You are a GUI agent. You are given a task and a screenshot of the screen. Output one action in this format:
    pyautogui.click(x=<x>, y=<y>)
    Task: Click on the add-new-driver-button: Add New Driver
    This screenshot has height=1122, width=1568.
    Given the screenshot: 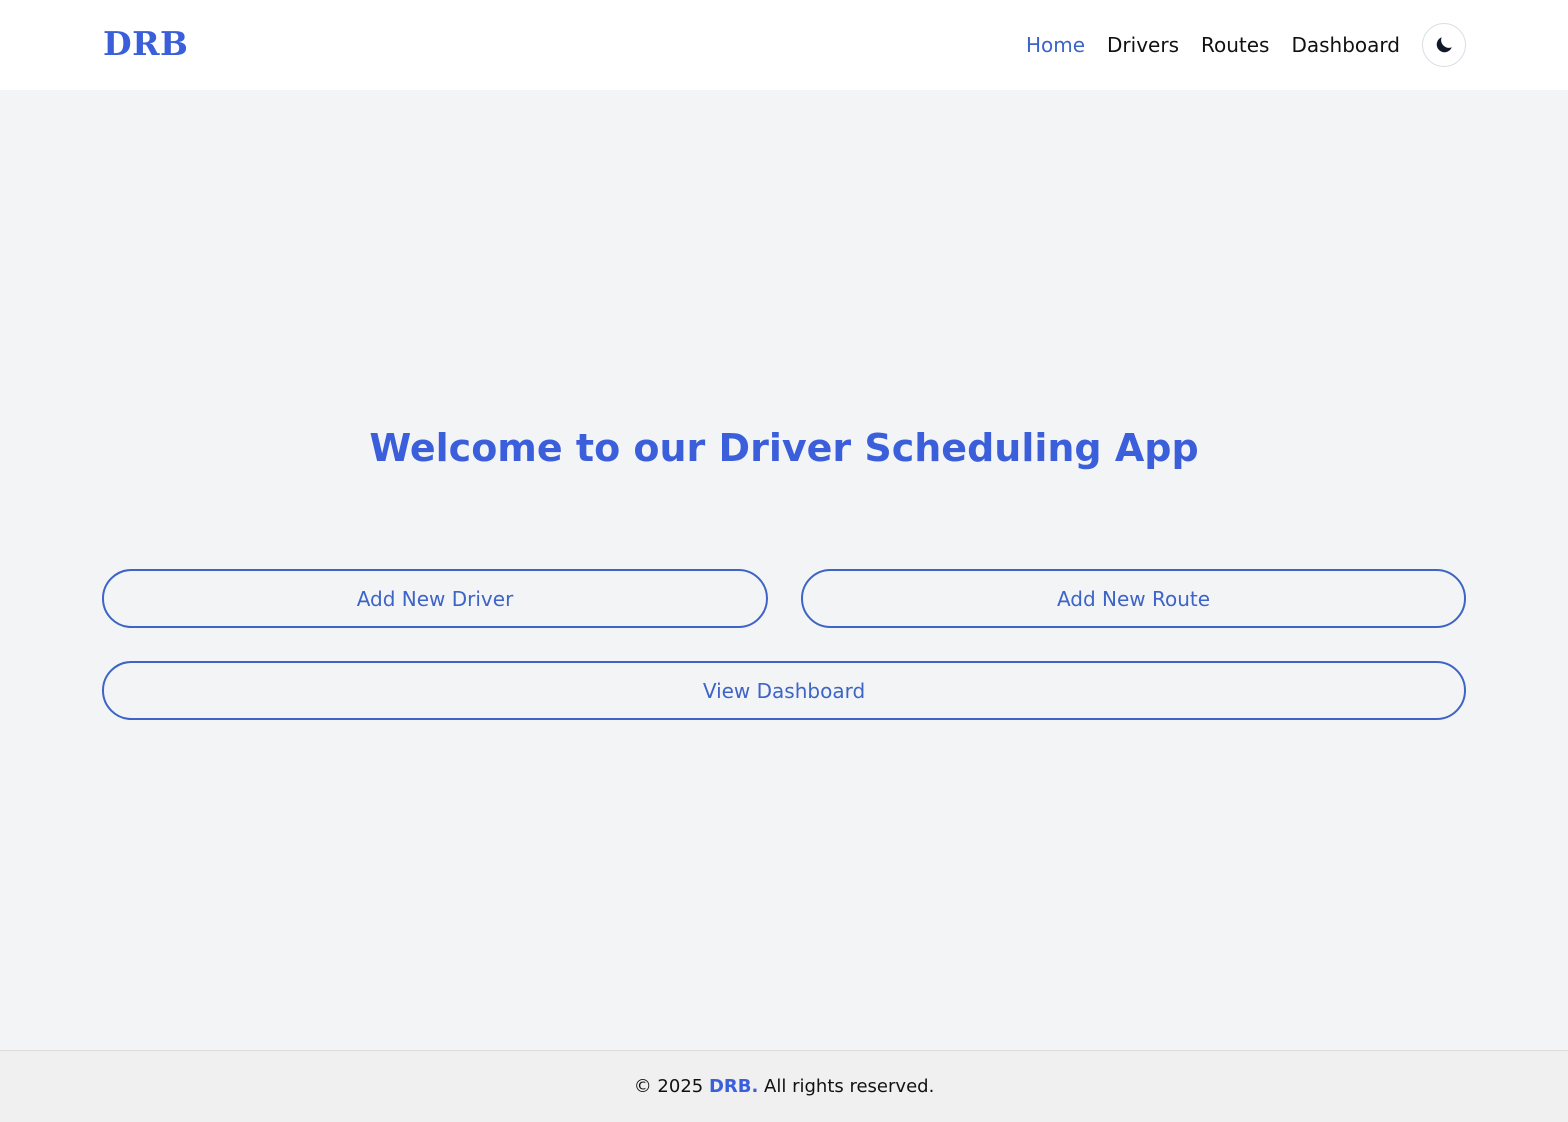 What is the action you would take?
    pyautogui.click(x=435, y=598)
    